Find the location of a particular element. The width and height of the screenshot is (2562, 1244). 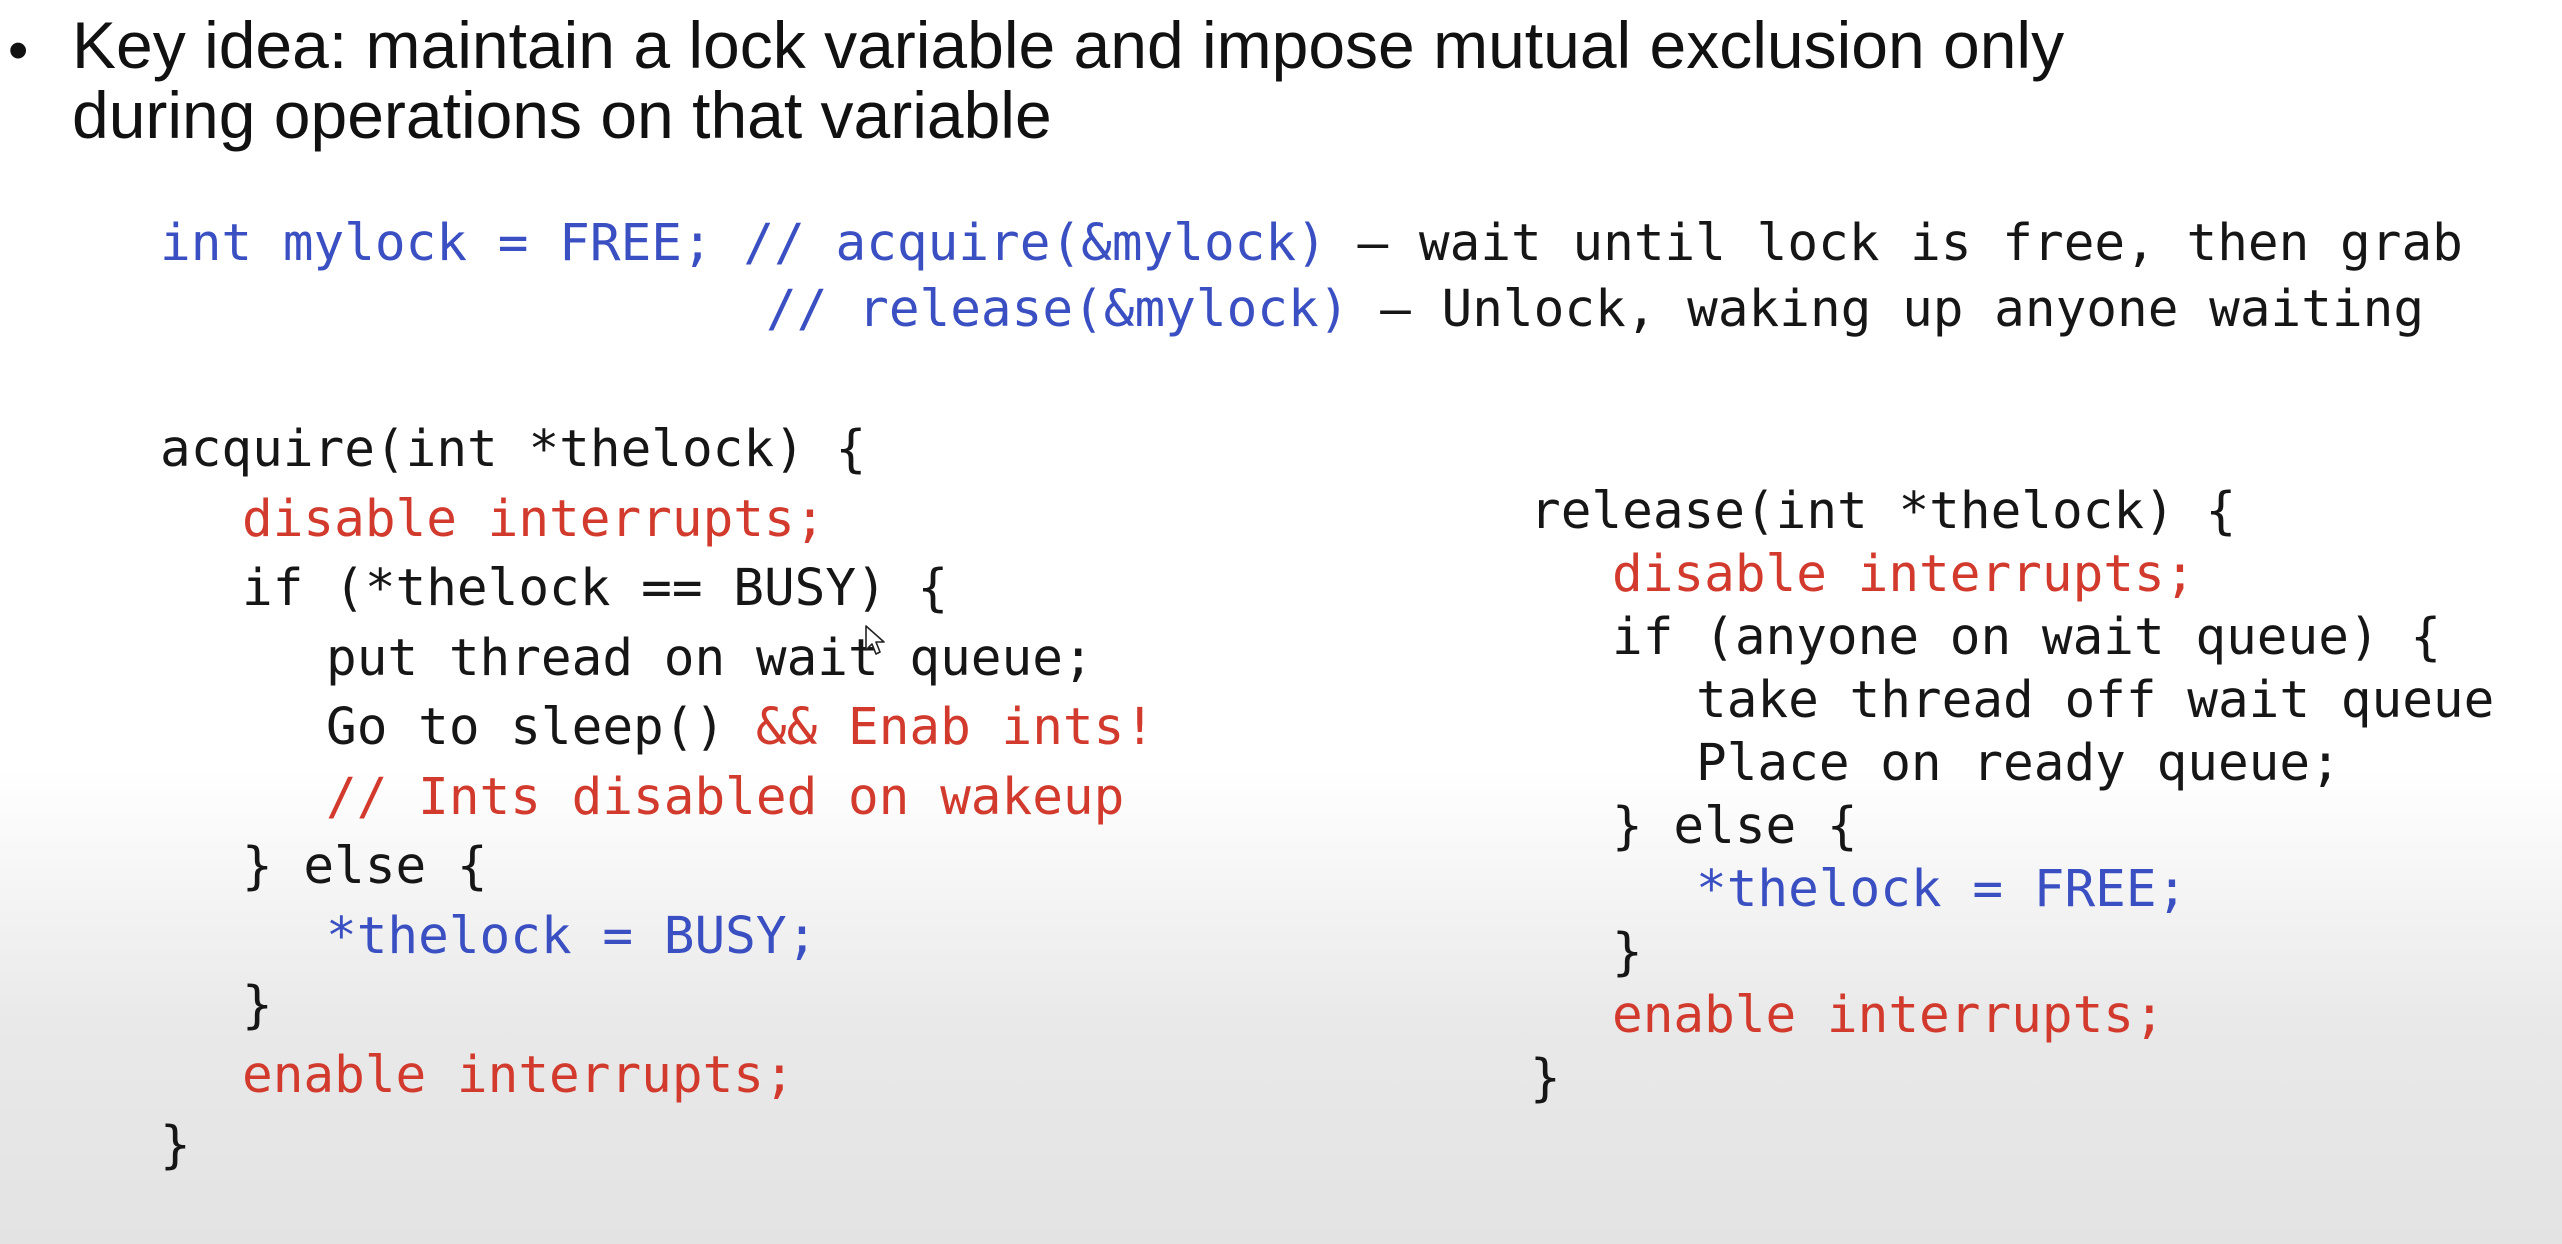

acquire-description: – wait until lock is free, then grab is located at coordinates (1894, 243).